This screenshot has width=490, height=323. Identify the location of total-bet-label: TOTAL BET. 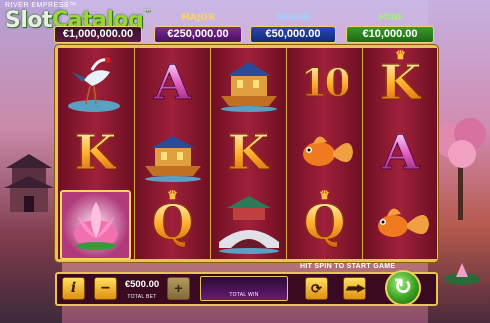
(142, 297).